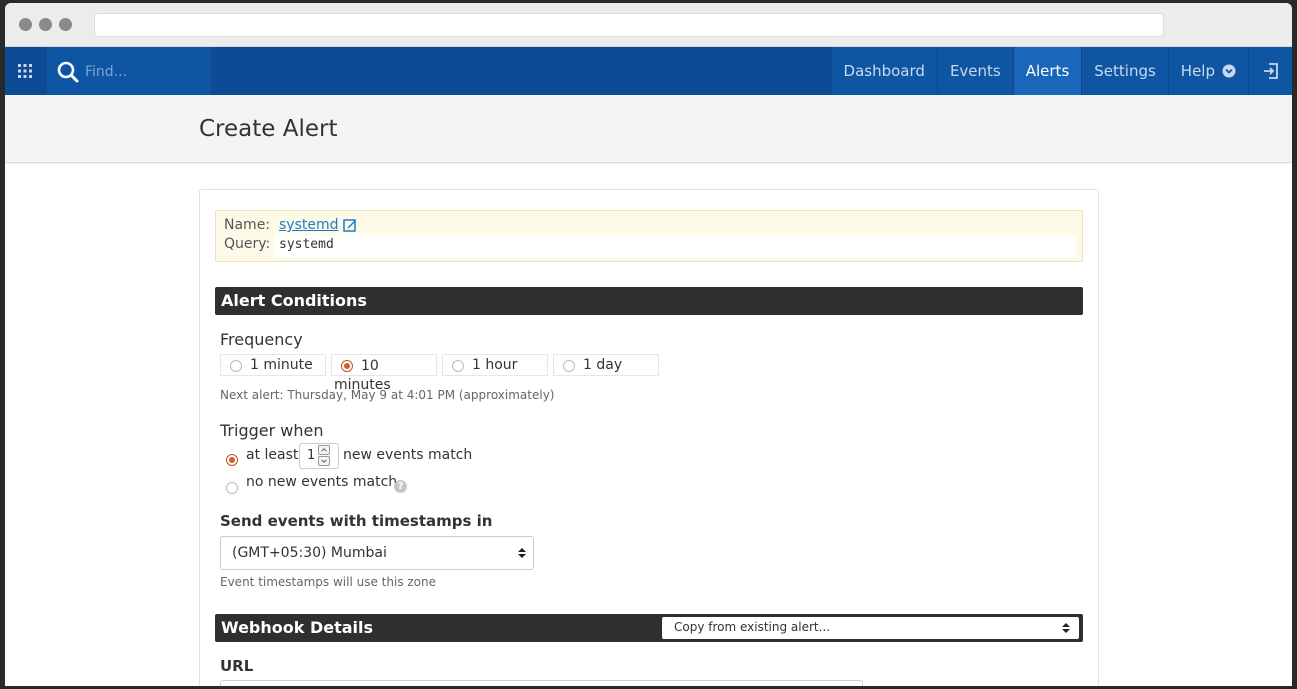 The width and height of the screenshot is (1297, 689). I want to click on page-title: Create Alert, so click(268, 129).